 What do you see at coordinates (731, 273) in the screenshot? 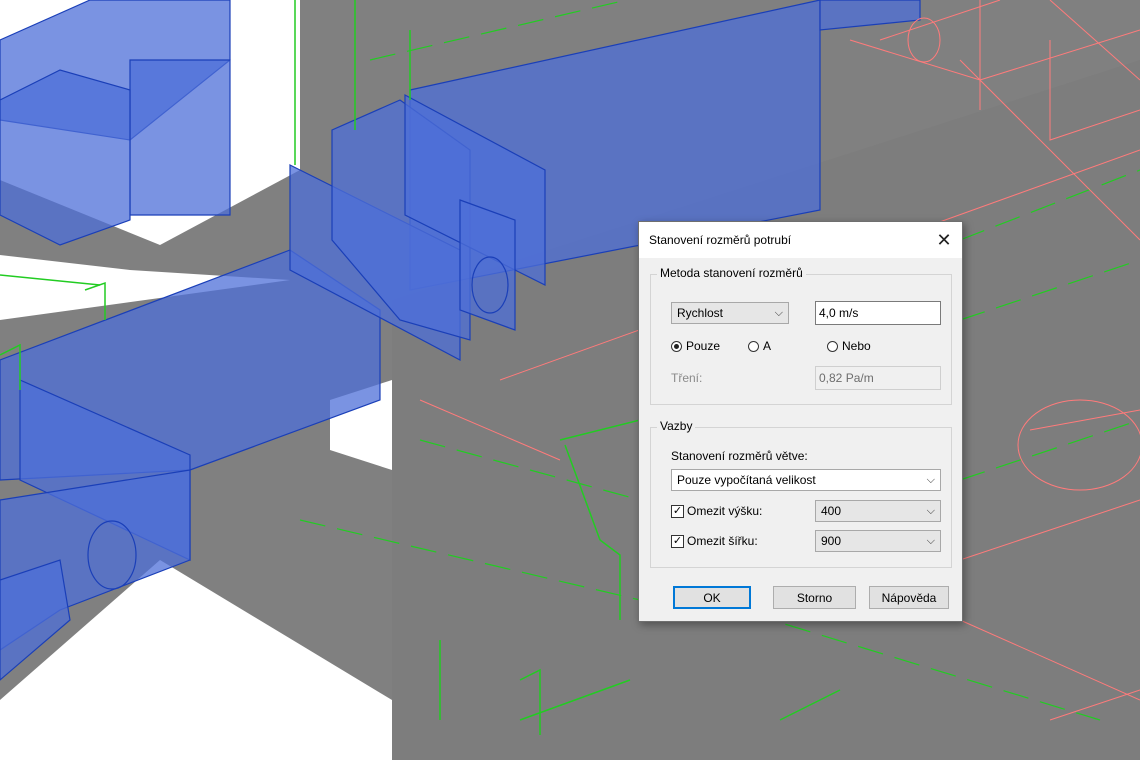
I see `method-group-label: Metoda stanovení rozměrů` at bounding box center [731, 273].